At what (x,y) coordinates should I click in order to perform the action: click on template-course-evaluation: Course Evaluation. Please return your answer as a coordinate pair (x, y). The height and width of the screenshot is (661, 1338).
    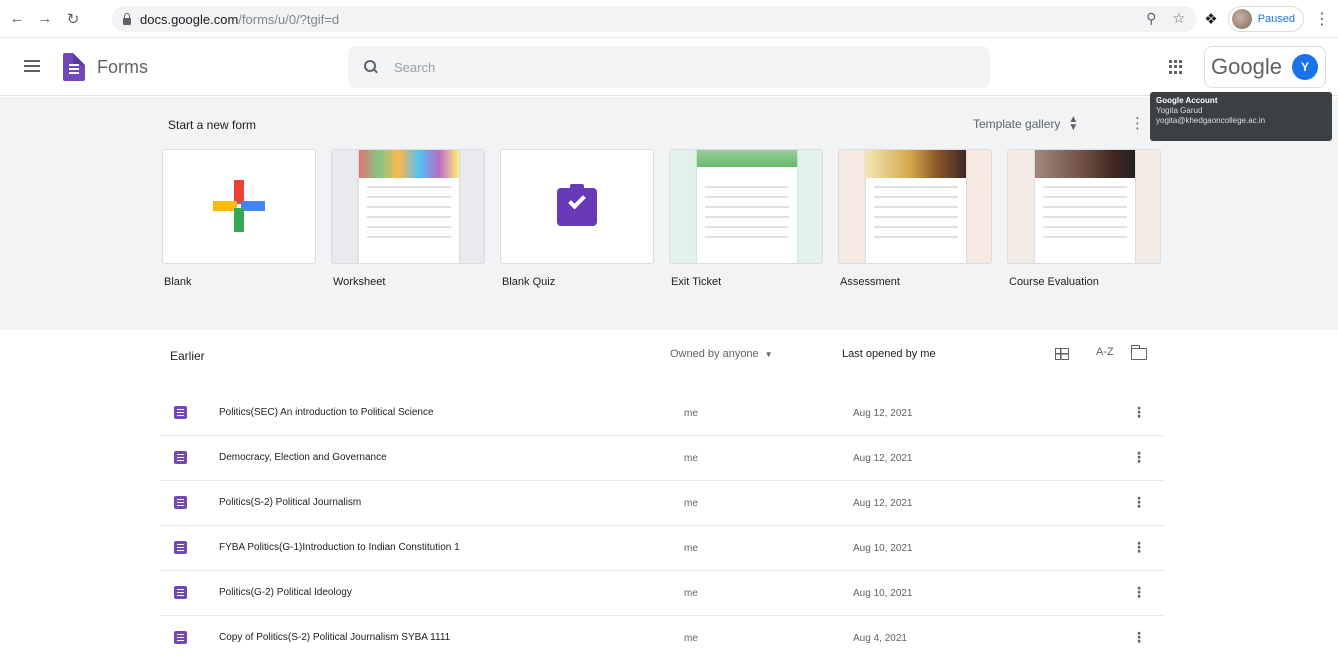
    Looking at the image, I should click on (1084, 218).